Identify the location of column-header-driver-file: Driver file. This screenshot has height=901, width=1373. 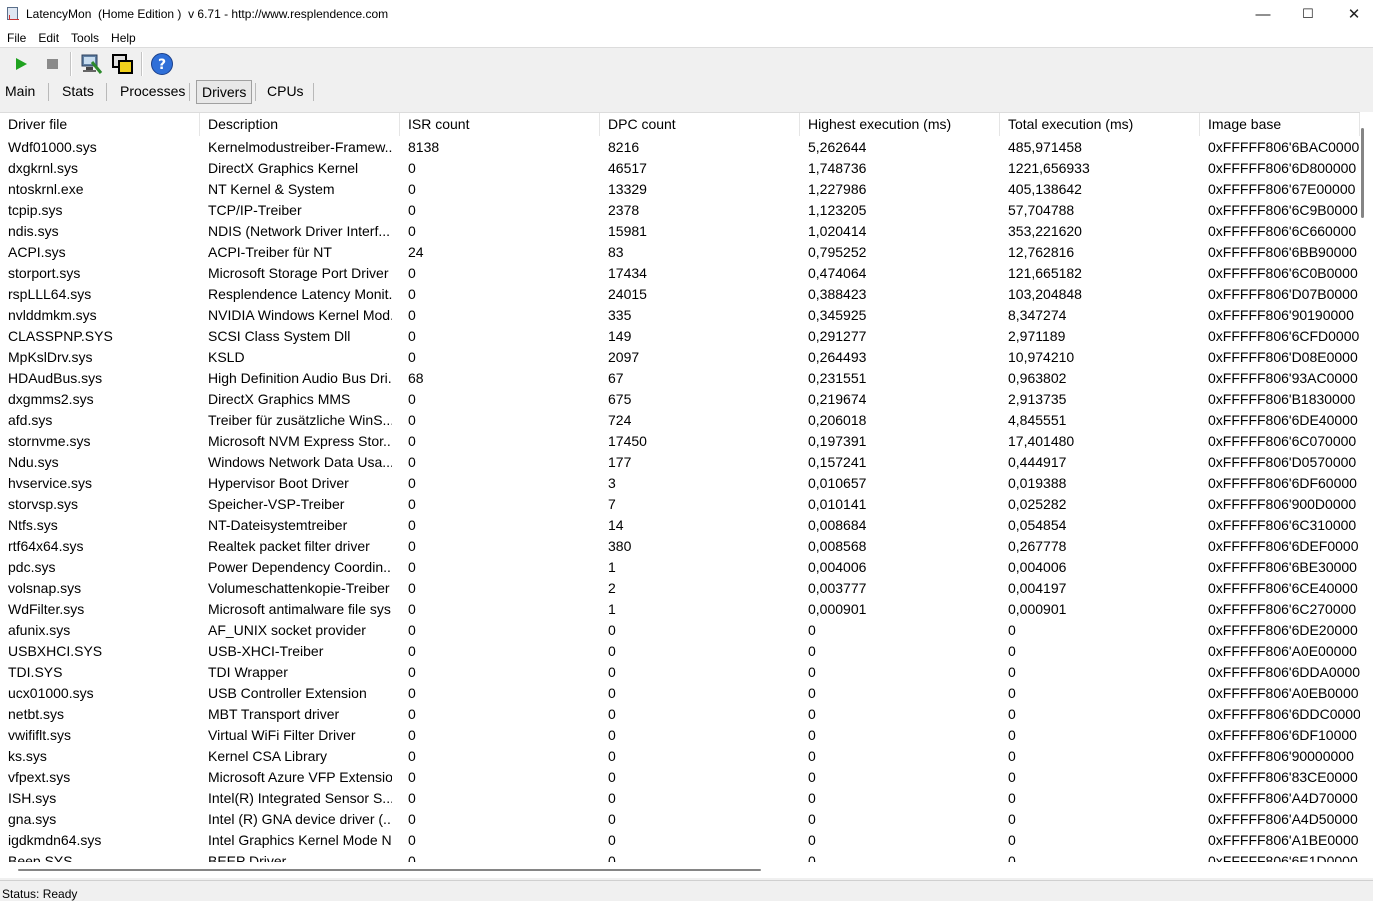
(100, 124).